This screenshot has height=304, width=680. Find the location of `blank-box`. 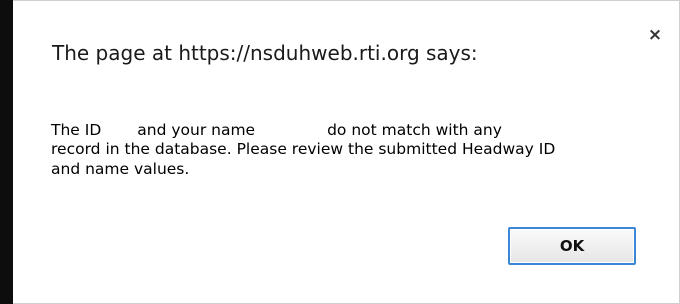

blank-box is located at coordinates (209, 168).